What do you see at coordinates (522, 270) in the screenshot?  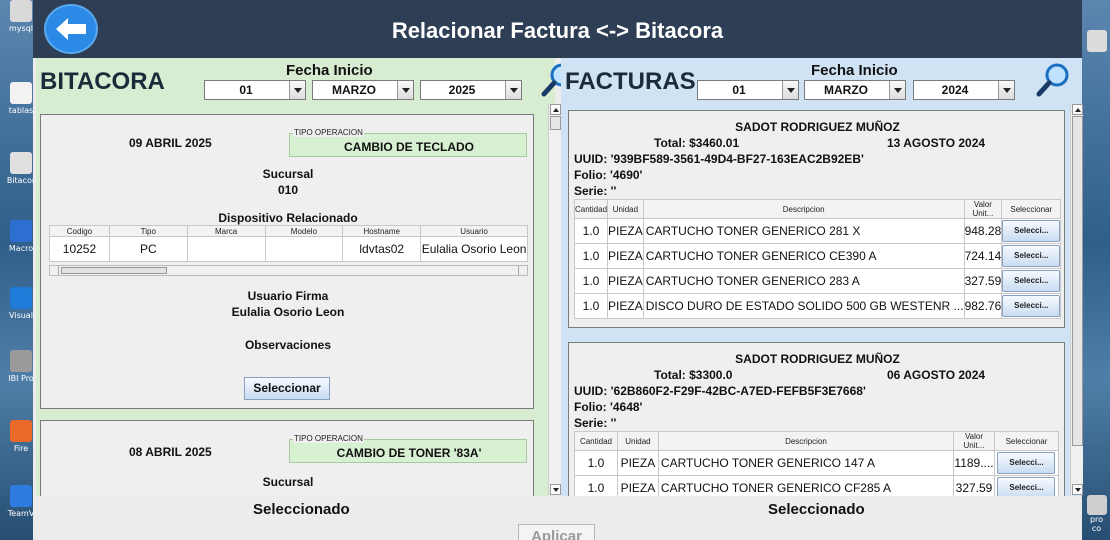 I see `scroll-right-icon` at bounding box center [522, 270].